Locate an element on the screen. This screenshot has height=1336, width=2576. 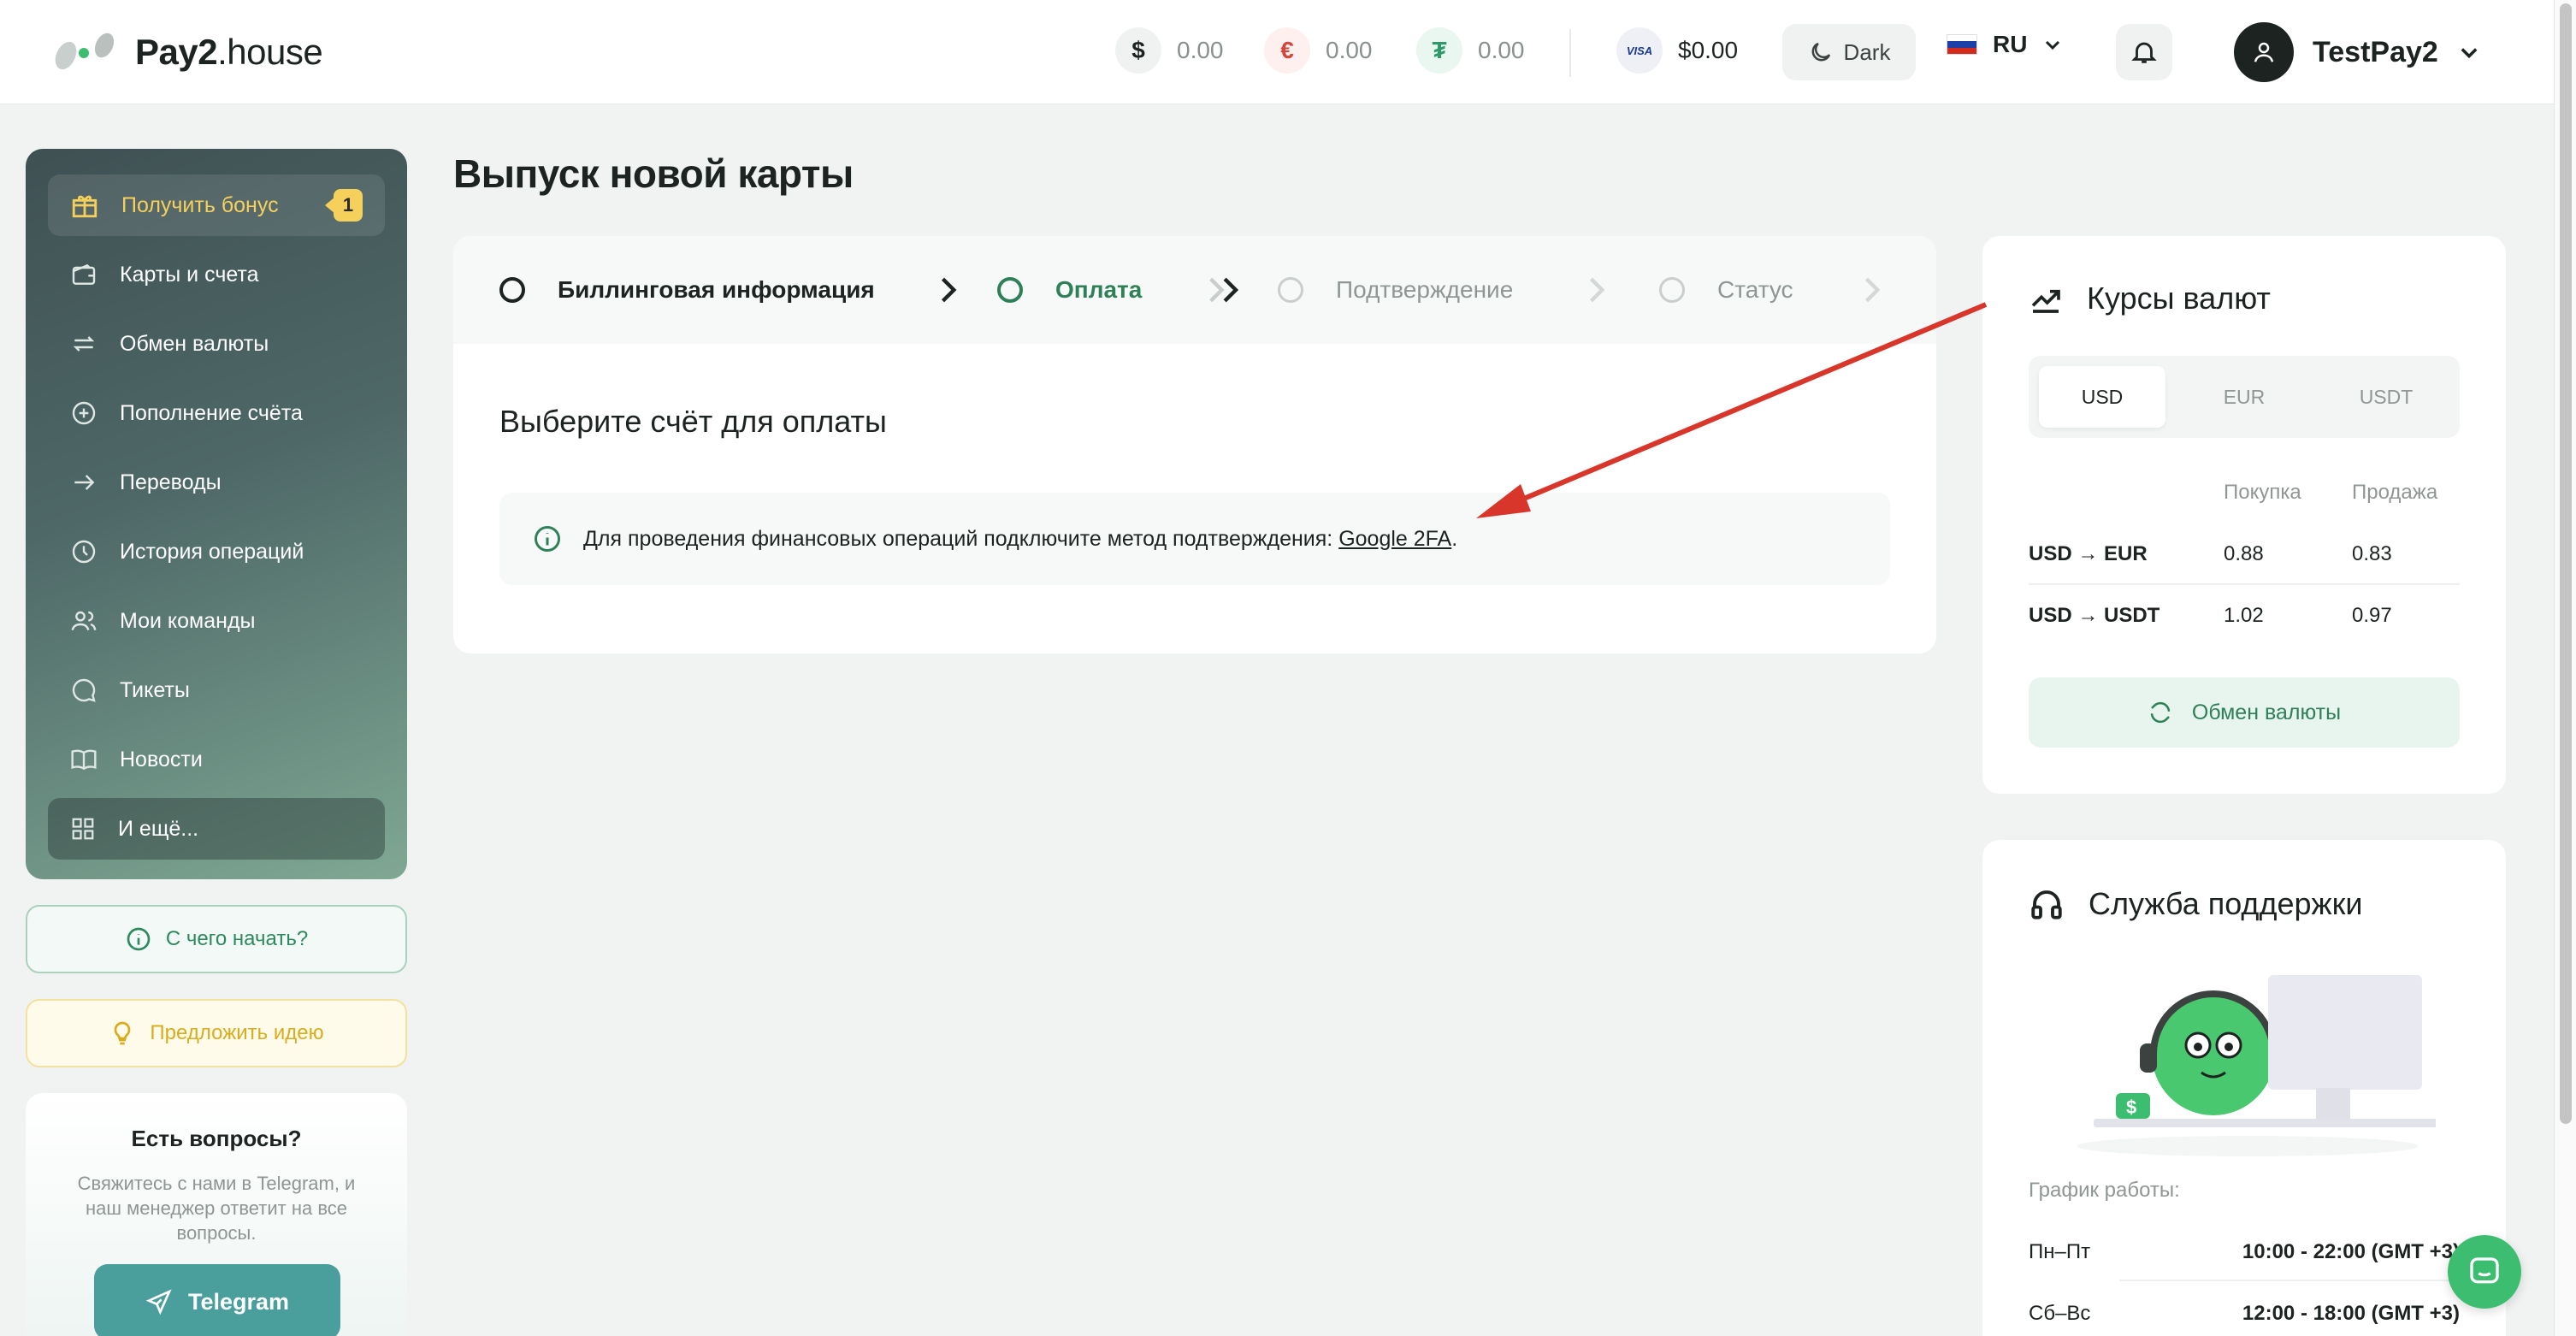
page-scrollbar is located at coordinates (2565, 668).